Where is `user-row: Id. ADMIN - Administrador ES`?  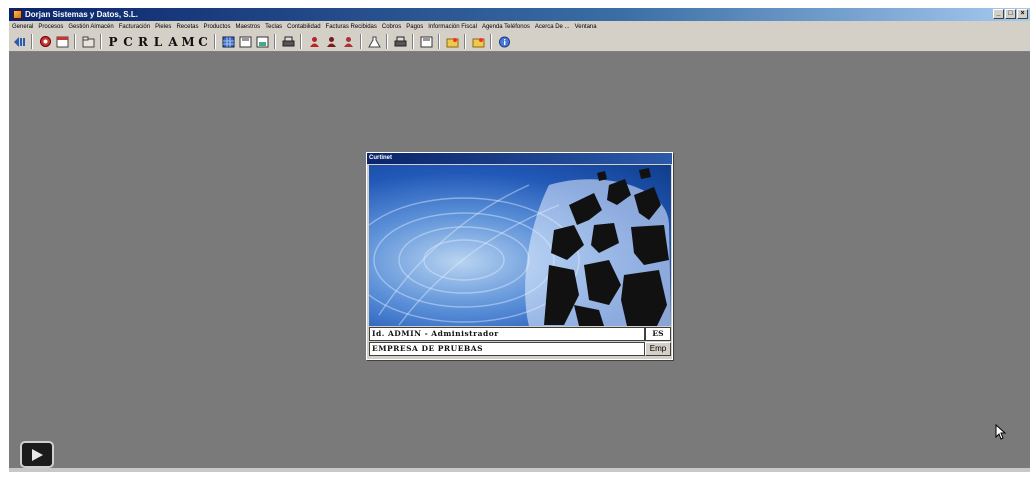 user-row: Id. ADMIN - Administrador ES is located at coordinates (520, 334).